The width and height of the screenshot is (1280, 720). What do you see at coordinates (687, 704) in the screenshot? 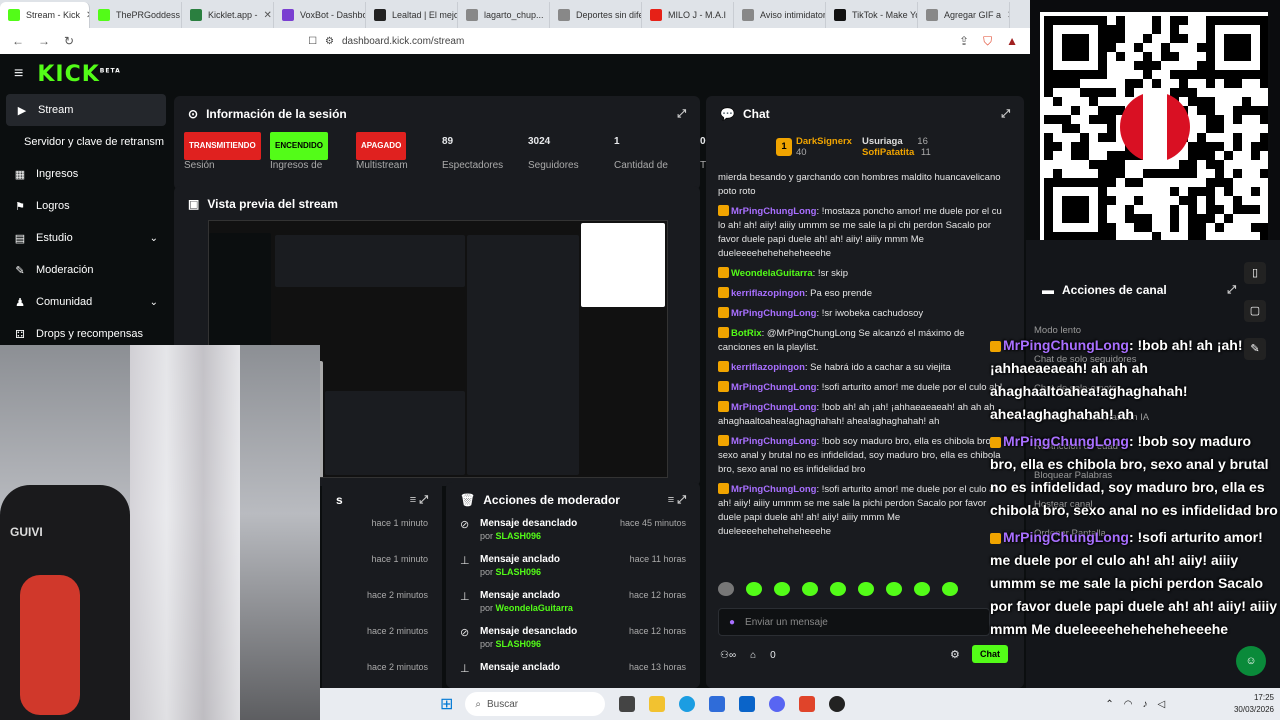
I see `edge-icon` at bounding box center [687, 704].